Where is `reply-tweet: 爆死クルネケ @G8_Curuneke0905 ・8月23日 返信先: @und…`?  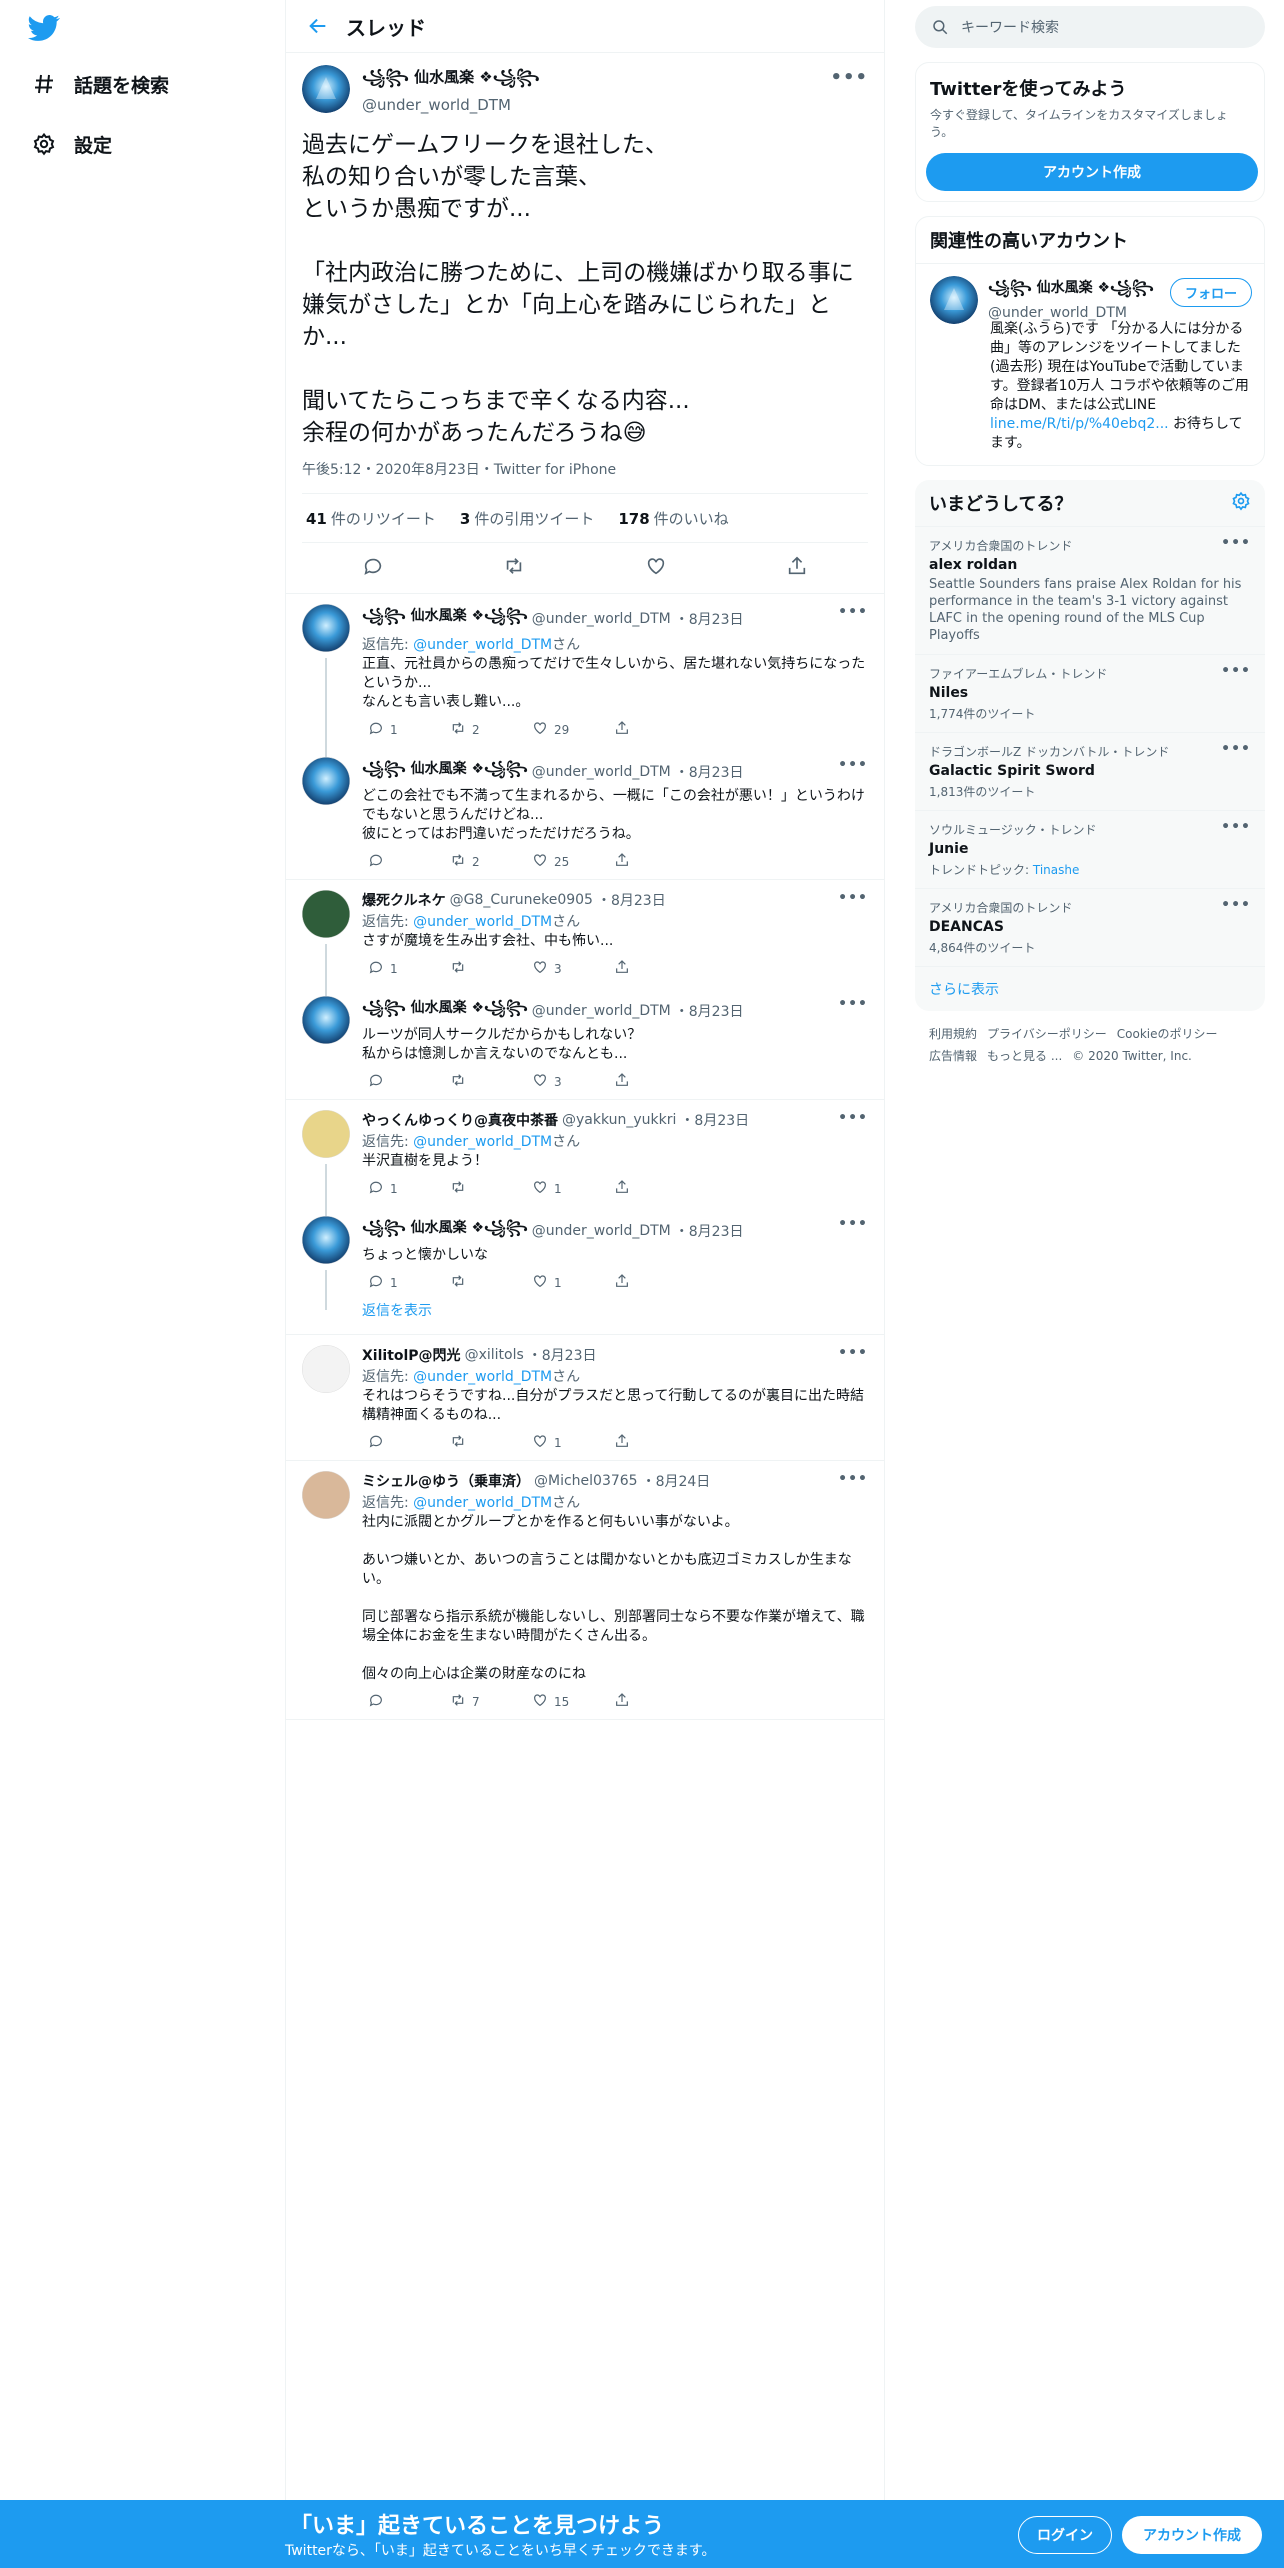 reply-tweet: 爆死クルネケ @G8_Curuneke0905 ・8月23日 返信先: @und… is located at coordinates (585, 938).